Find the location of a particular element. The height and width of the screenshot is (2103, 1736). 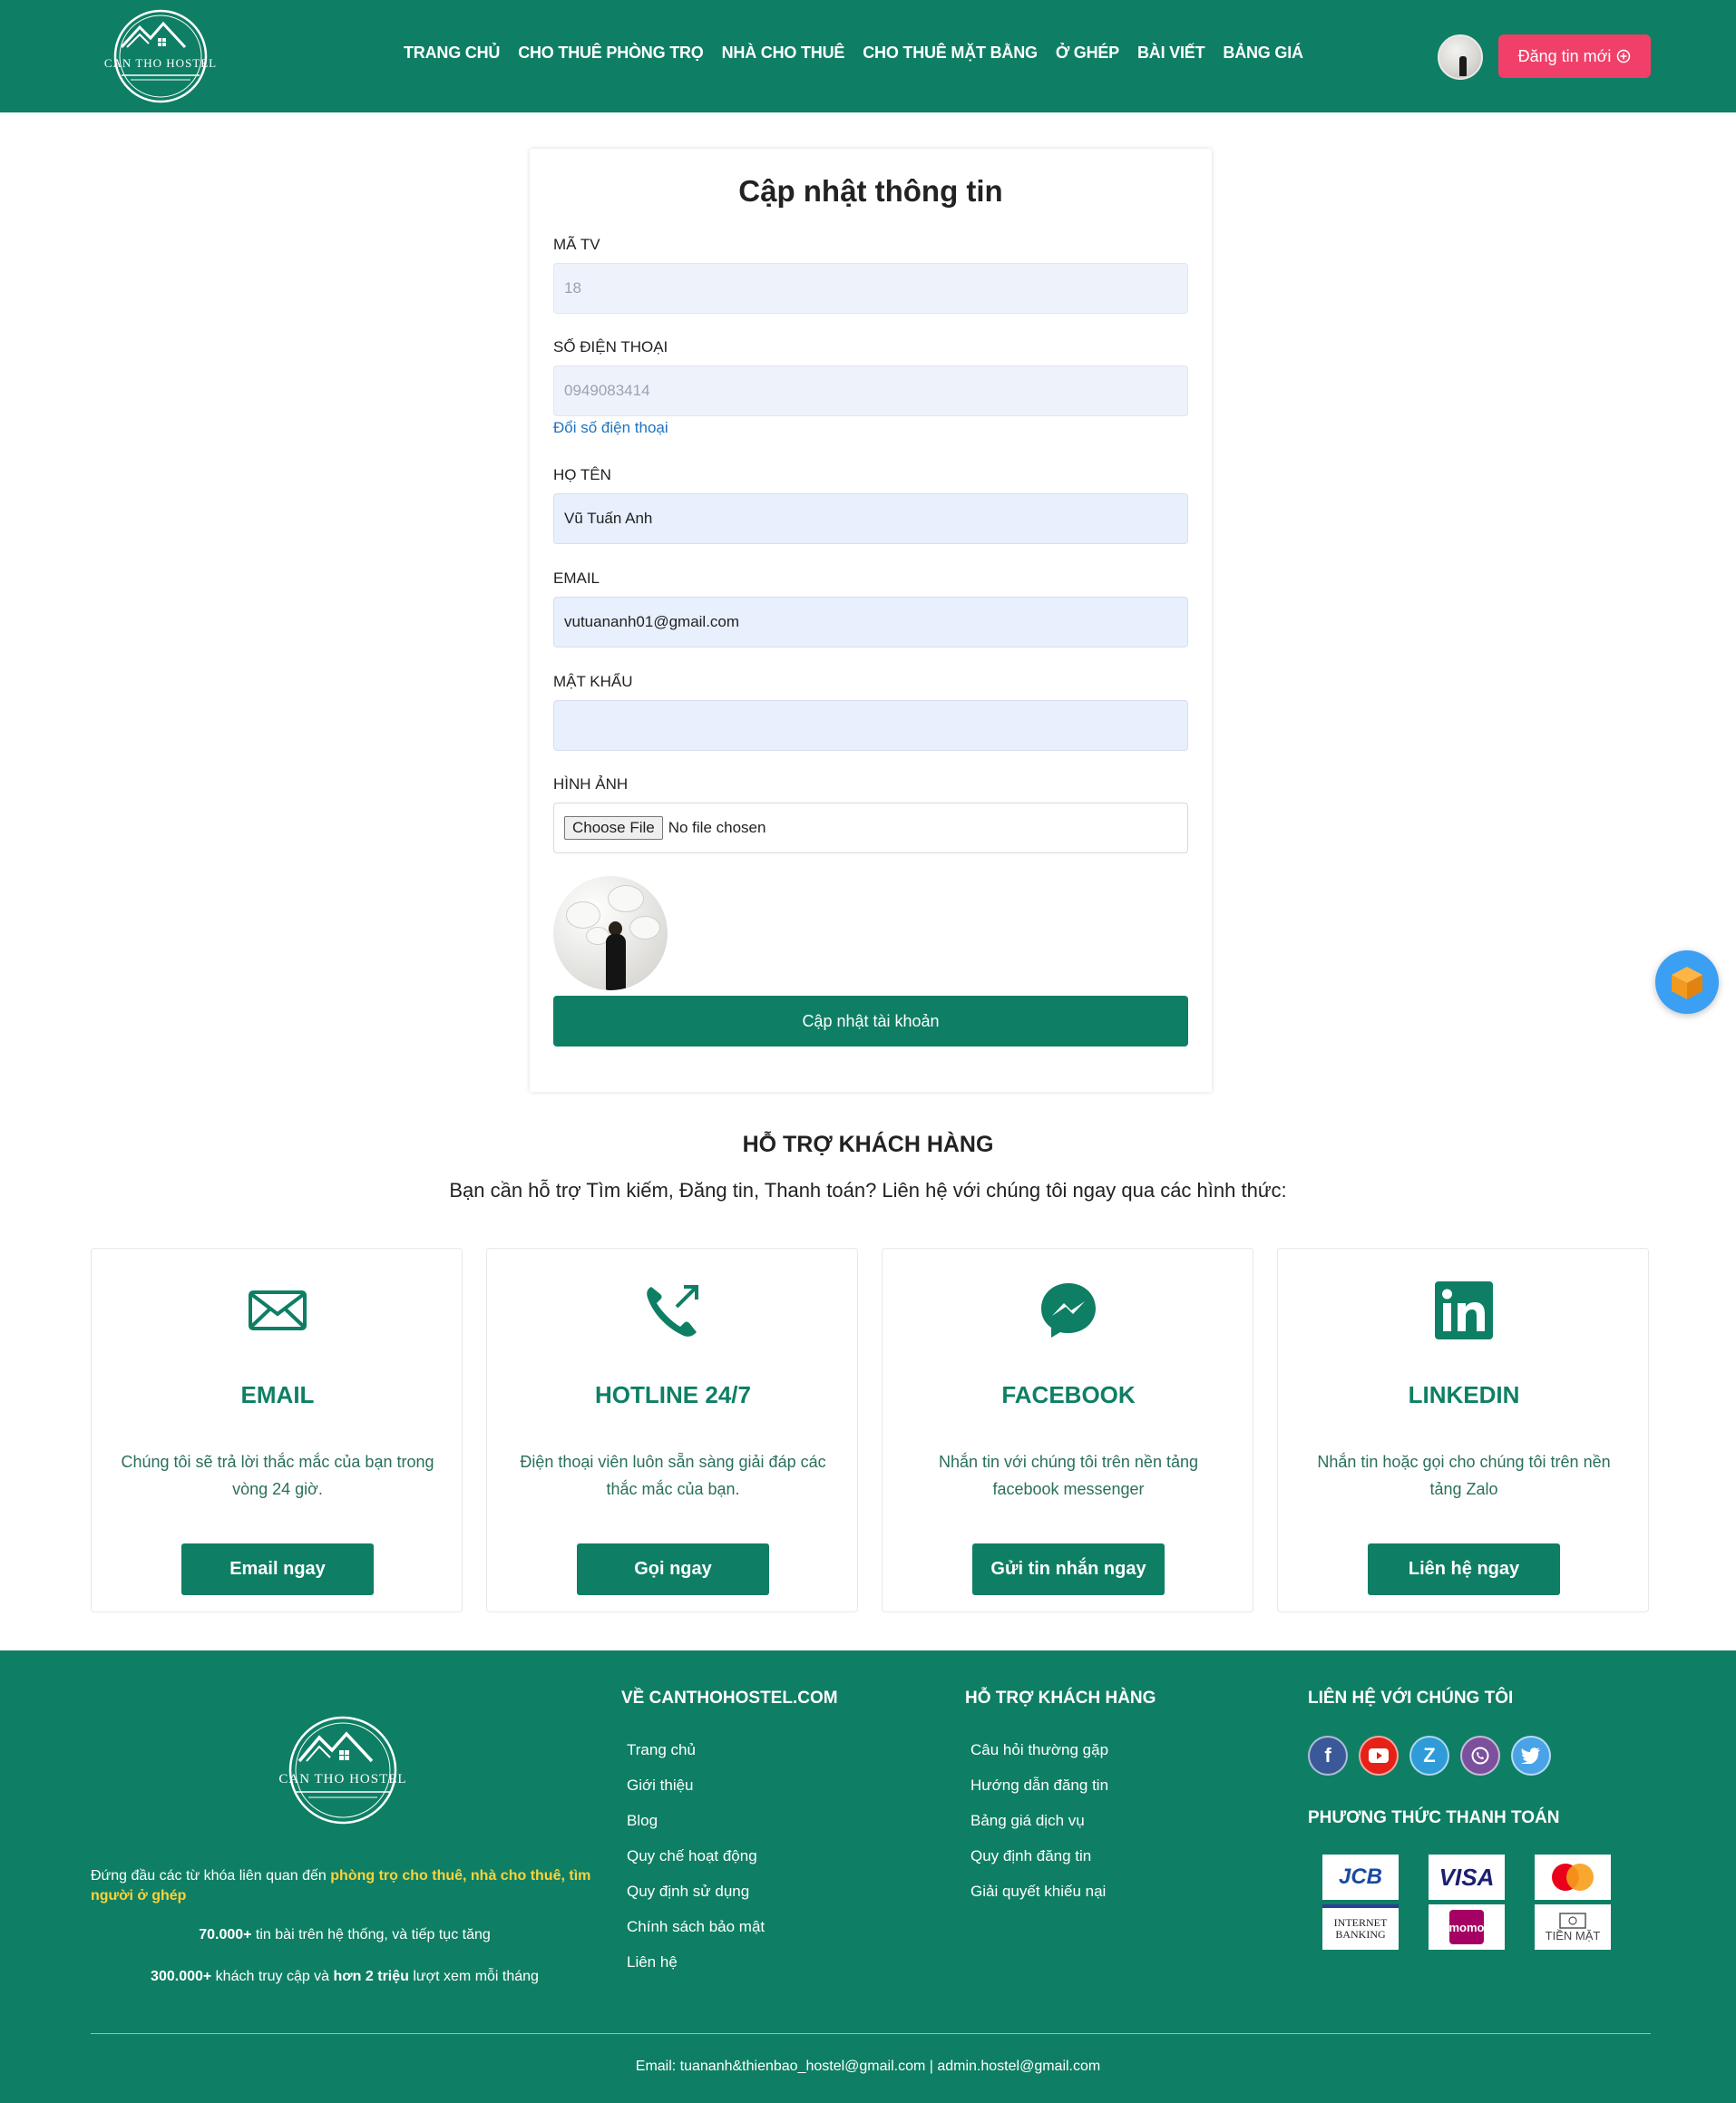

payment-mastercard is located at coordinates (1573, 1878).